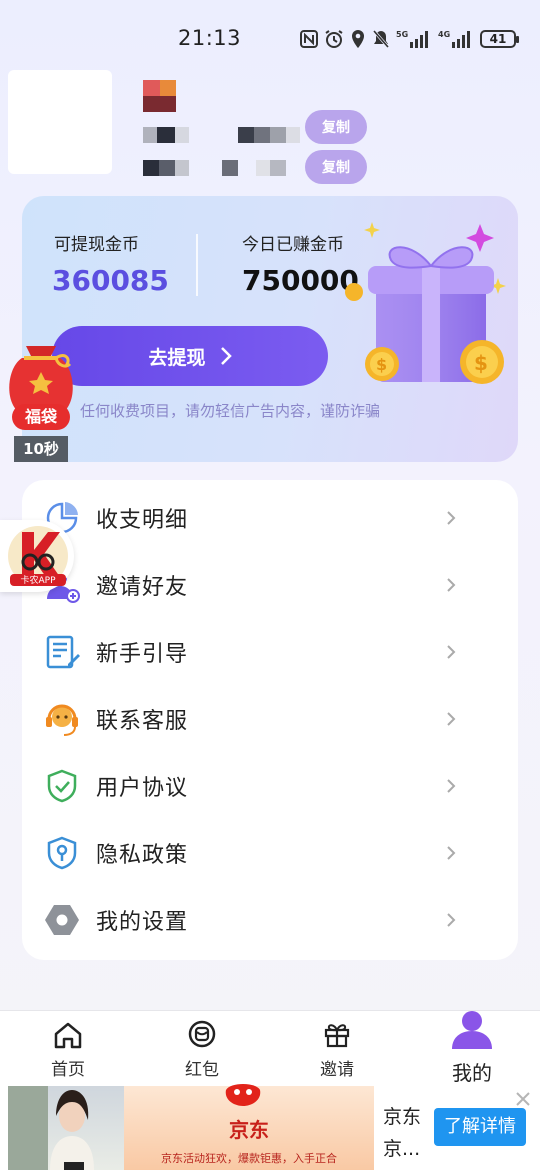 The image size is (540, 1170). I want to click on menu-label: 用户协议, so click(142, 788).